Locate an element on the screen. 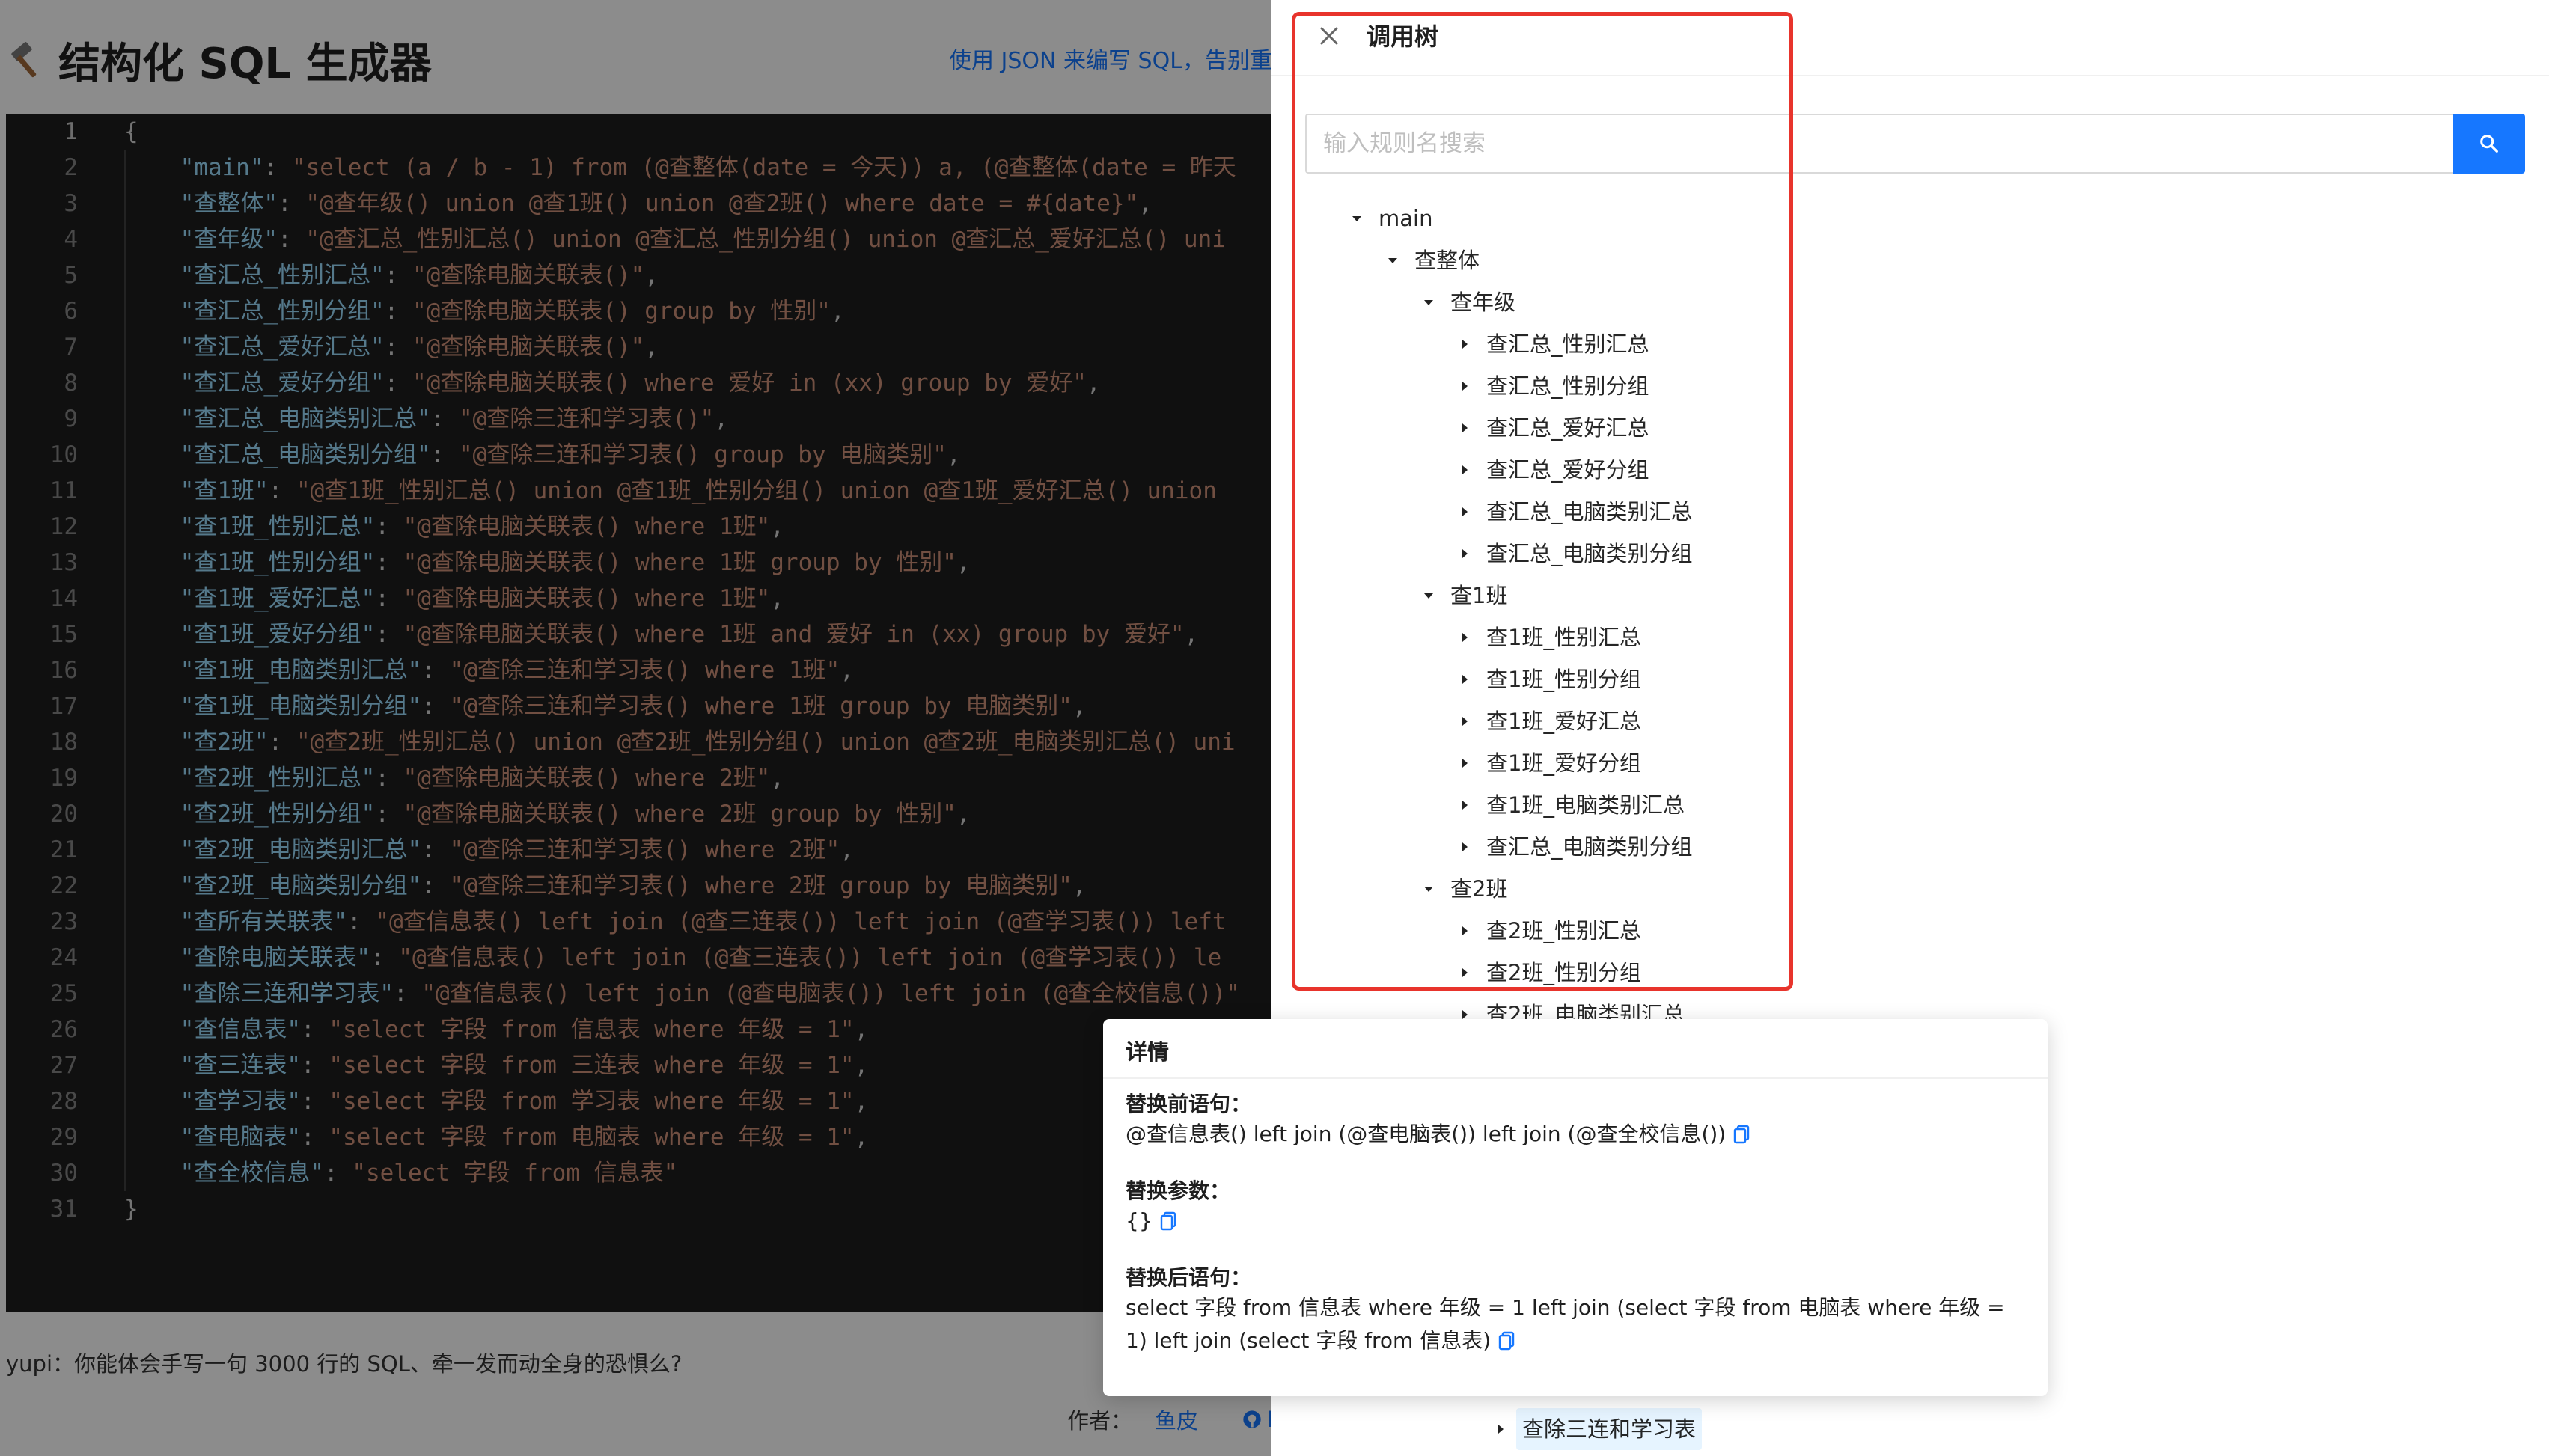  tree-node: 查2班_性别分组 is located at coordinates (1548, 973).